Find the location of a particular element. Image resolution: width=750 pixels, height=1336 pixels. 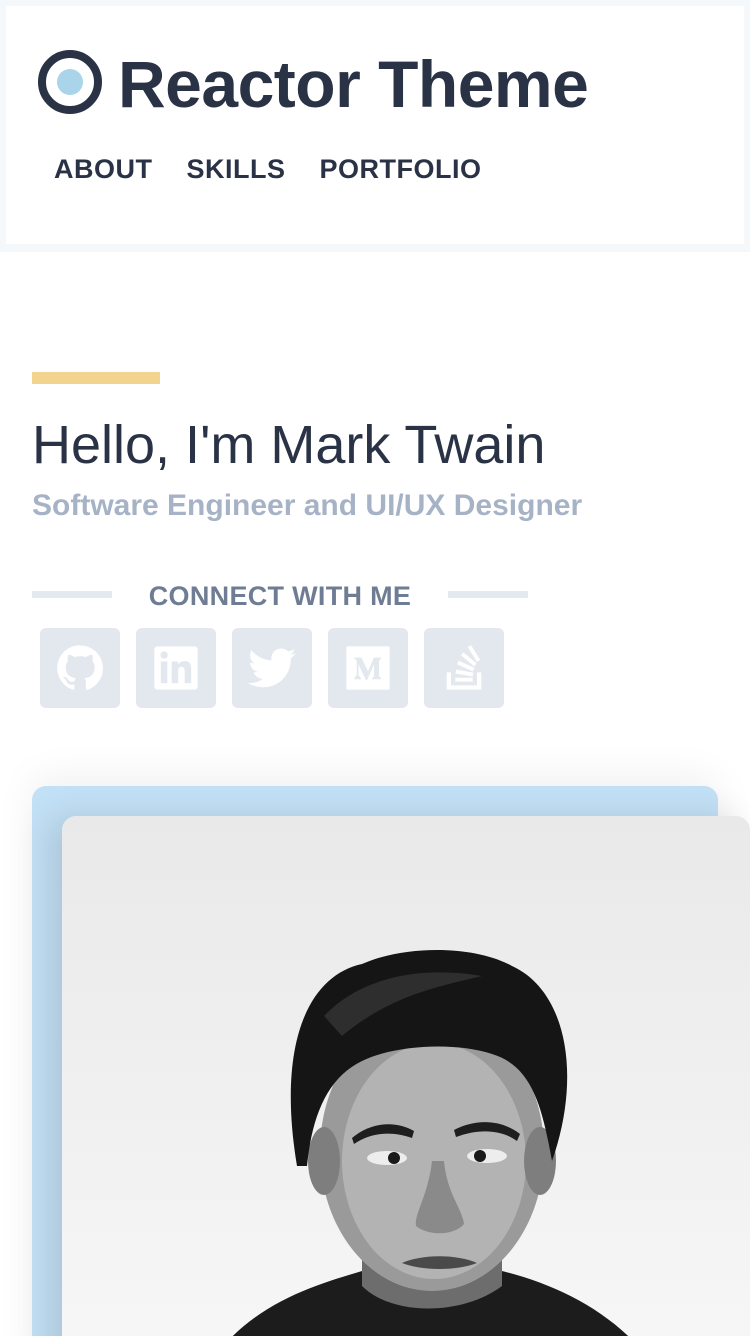

twitter-icon is located at coordinates (272, 668).